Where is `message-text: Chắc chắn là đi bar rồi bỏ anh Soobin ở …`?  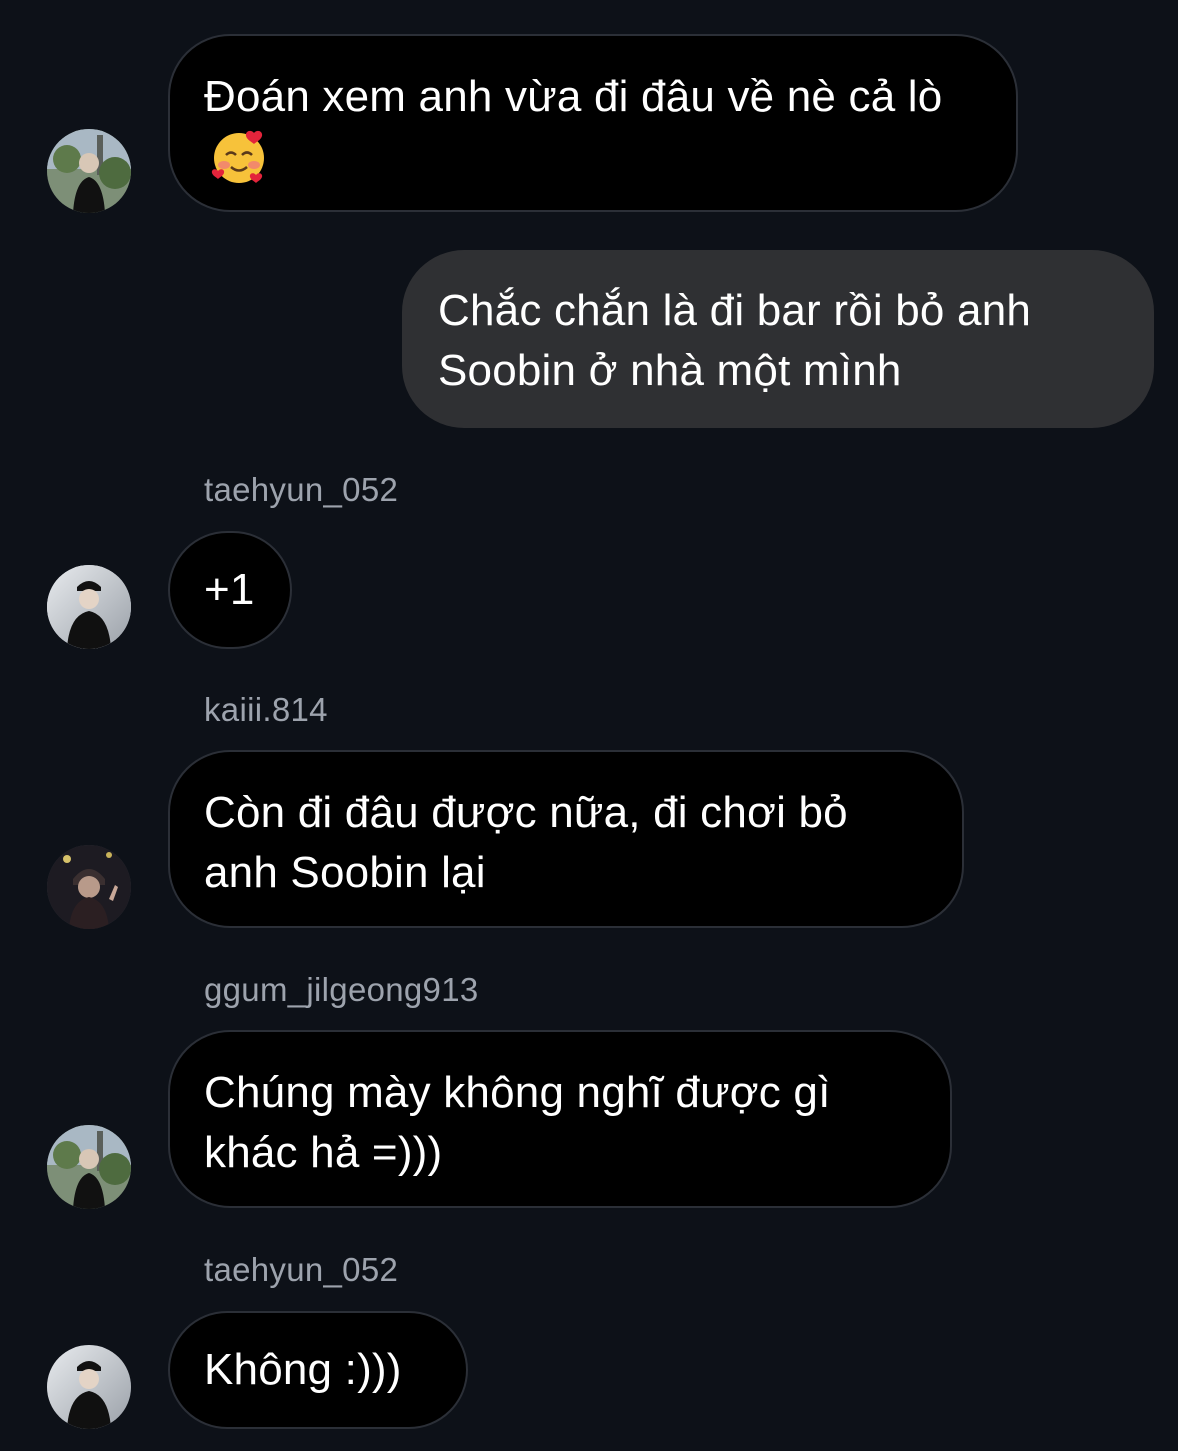
message-text: Chắc chắn là đi bar rồi bỏ anh Soobin ở … is located at coordinates (735, 340).